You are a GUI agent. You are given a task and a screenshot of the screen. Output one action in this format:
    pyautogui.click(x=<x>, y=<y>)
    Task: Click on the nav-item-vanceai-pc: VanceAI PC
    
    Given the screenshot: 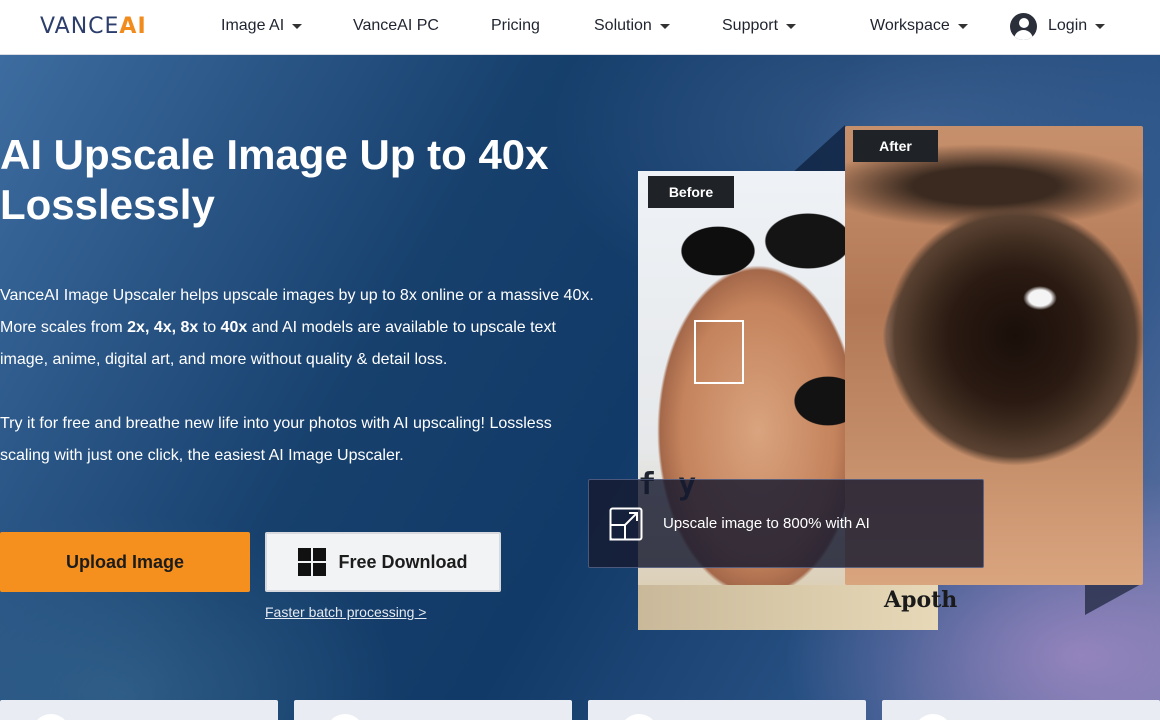 What is the action you would take?
    pyautogui.click(x=396, y=26)
    